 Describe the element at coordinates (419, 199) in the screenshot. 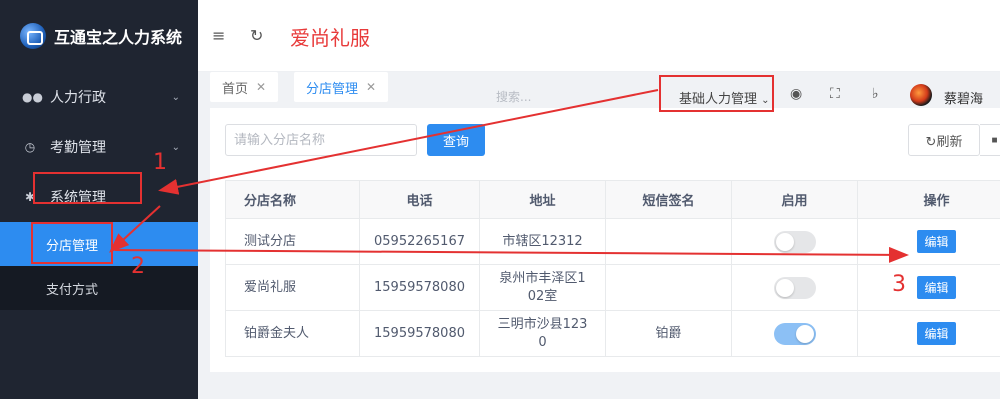

I see `column-header: 电话` at that location.